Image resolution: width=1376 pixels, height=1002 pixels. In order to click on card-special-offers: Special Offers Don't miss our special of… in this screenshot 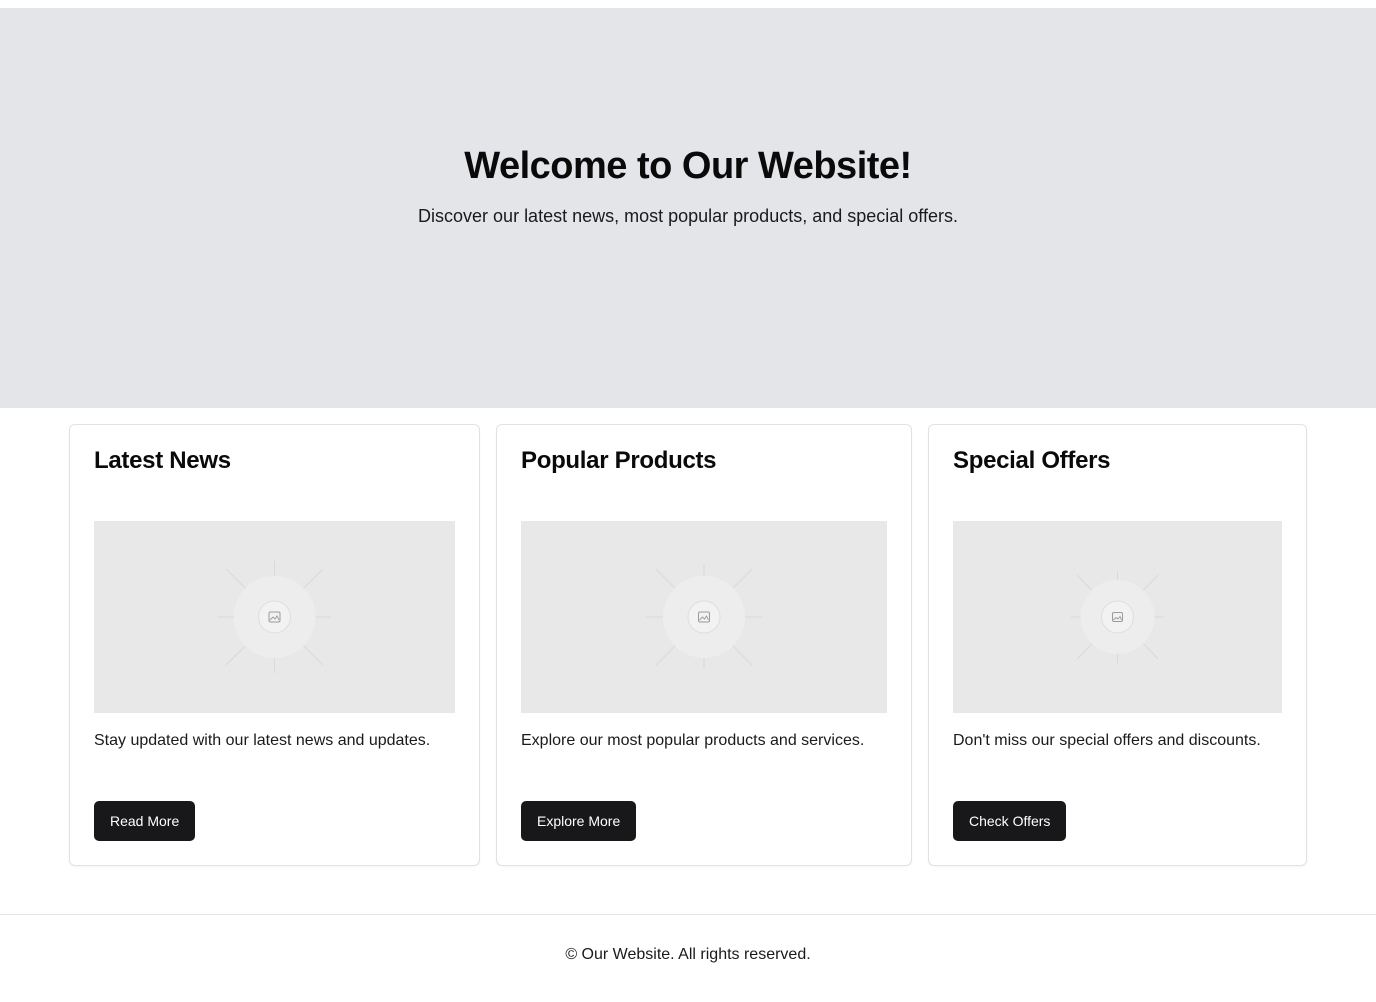, I will do `click(1117, 645)`.